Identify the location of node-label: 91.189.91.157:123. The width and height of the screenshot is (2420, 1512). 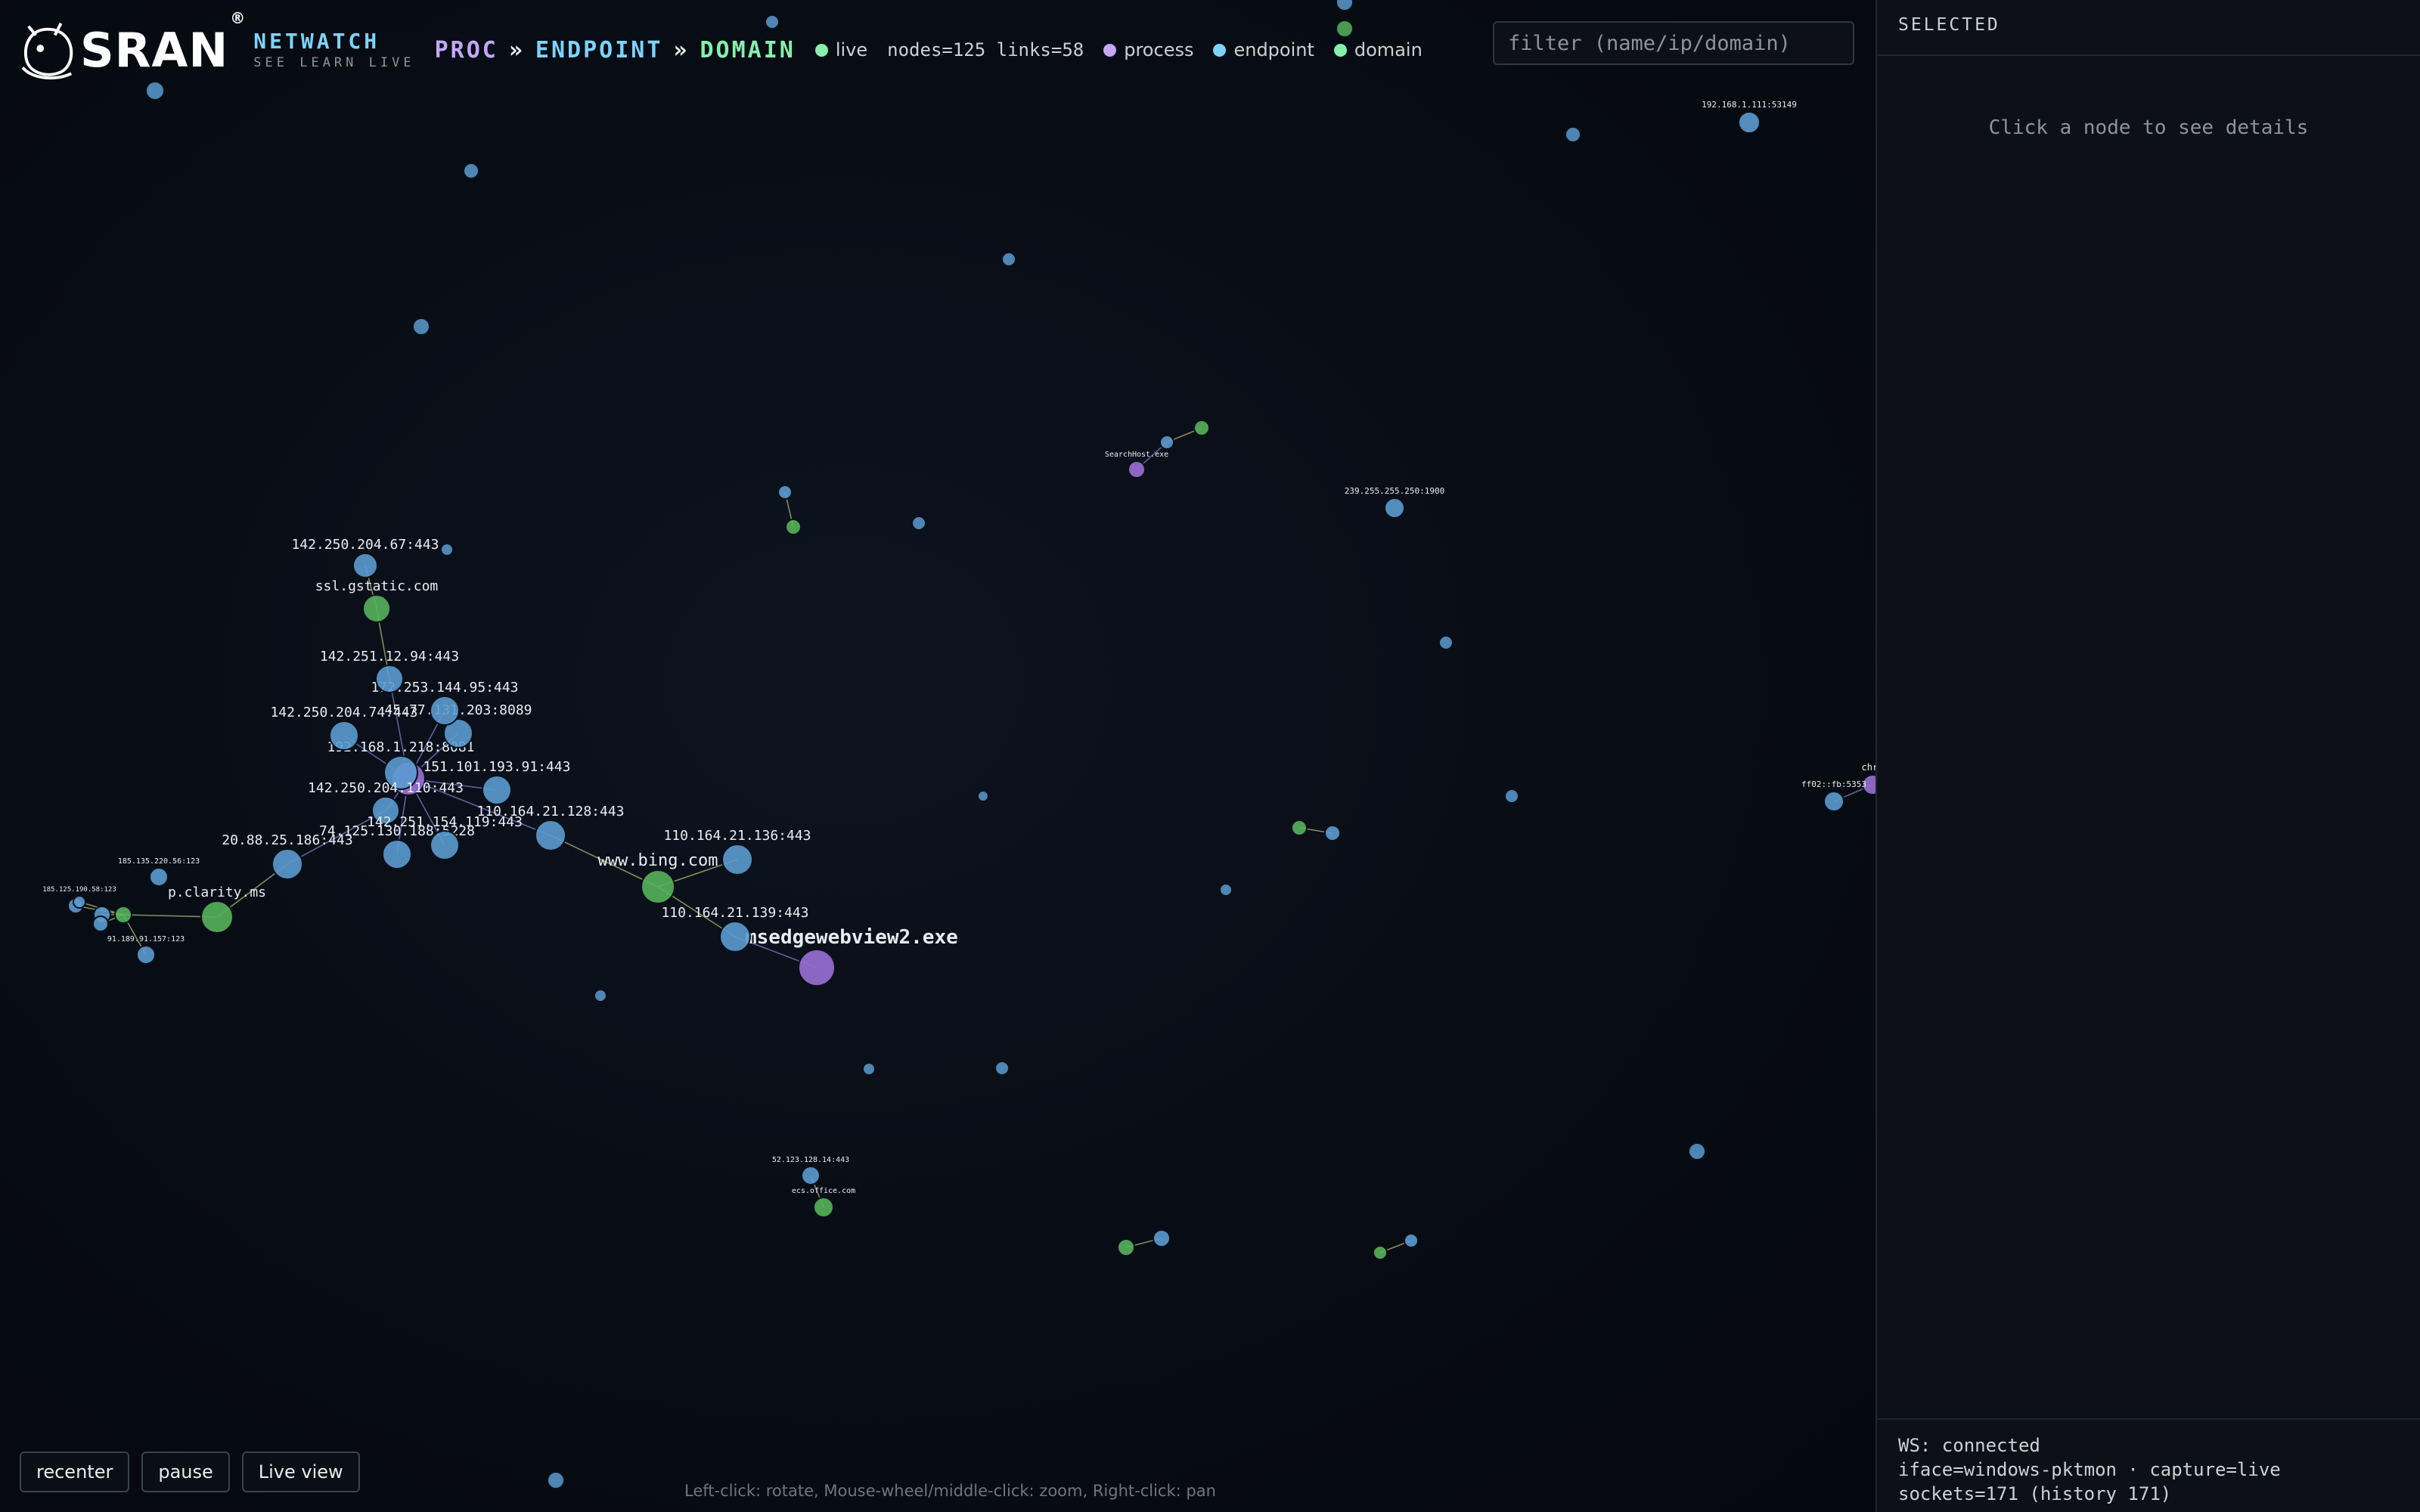
(146, 939).